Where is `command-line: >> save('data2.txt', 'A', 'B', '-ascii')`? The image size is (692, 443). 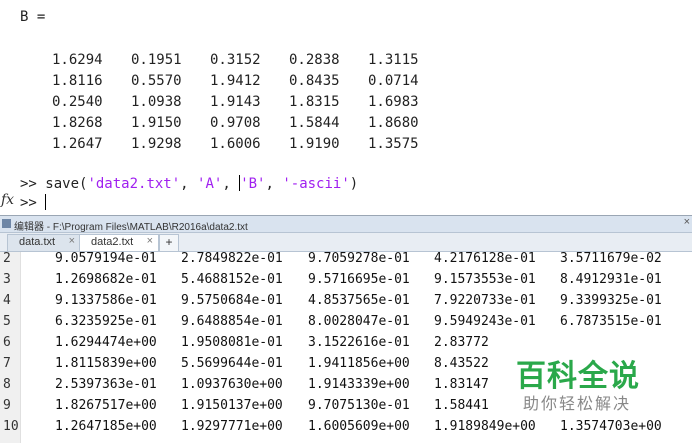 command-line: >> save('data2.txt', 'A', 'B', '-ascii') is located at coordinates (189, 183).